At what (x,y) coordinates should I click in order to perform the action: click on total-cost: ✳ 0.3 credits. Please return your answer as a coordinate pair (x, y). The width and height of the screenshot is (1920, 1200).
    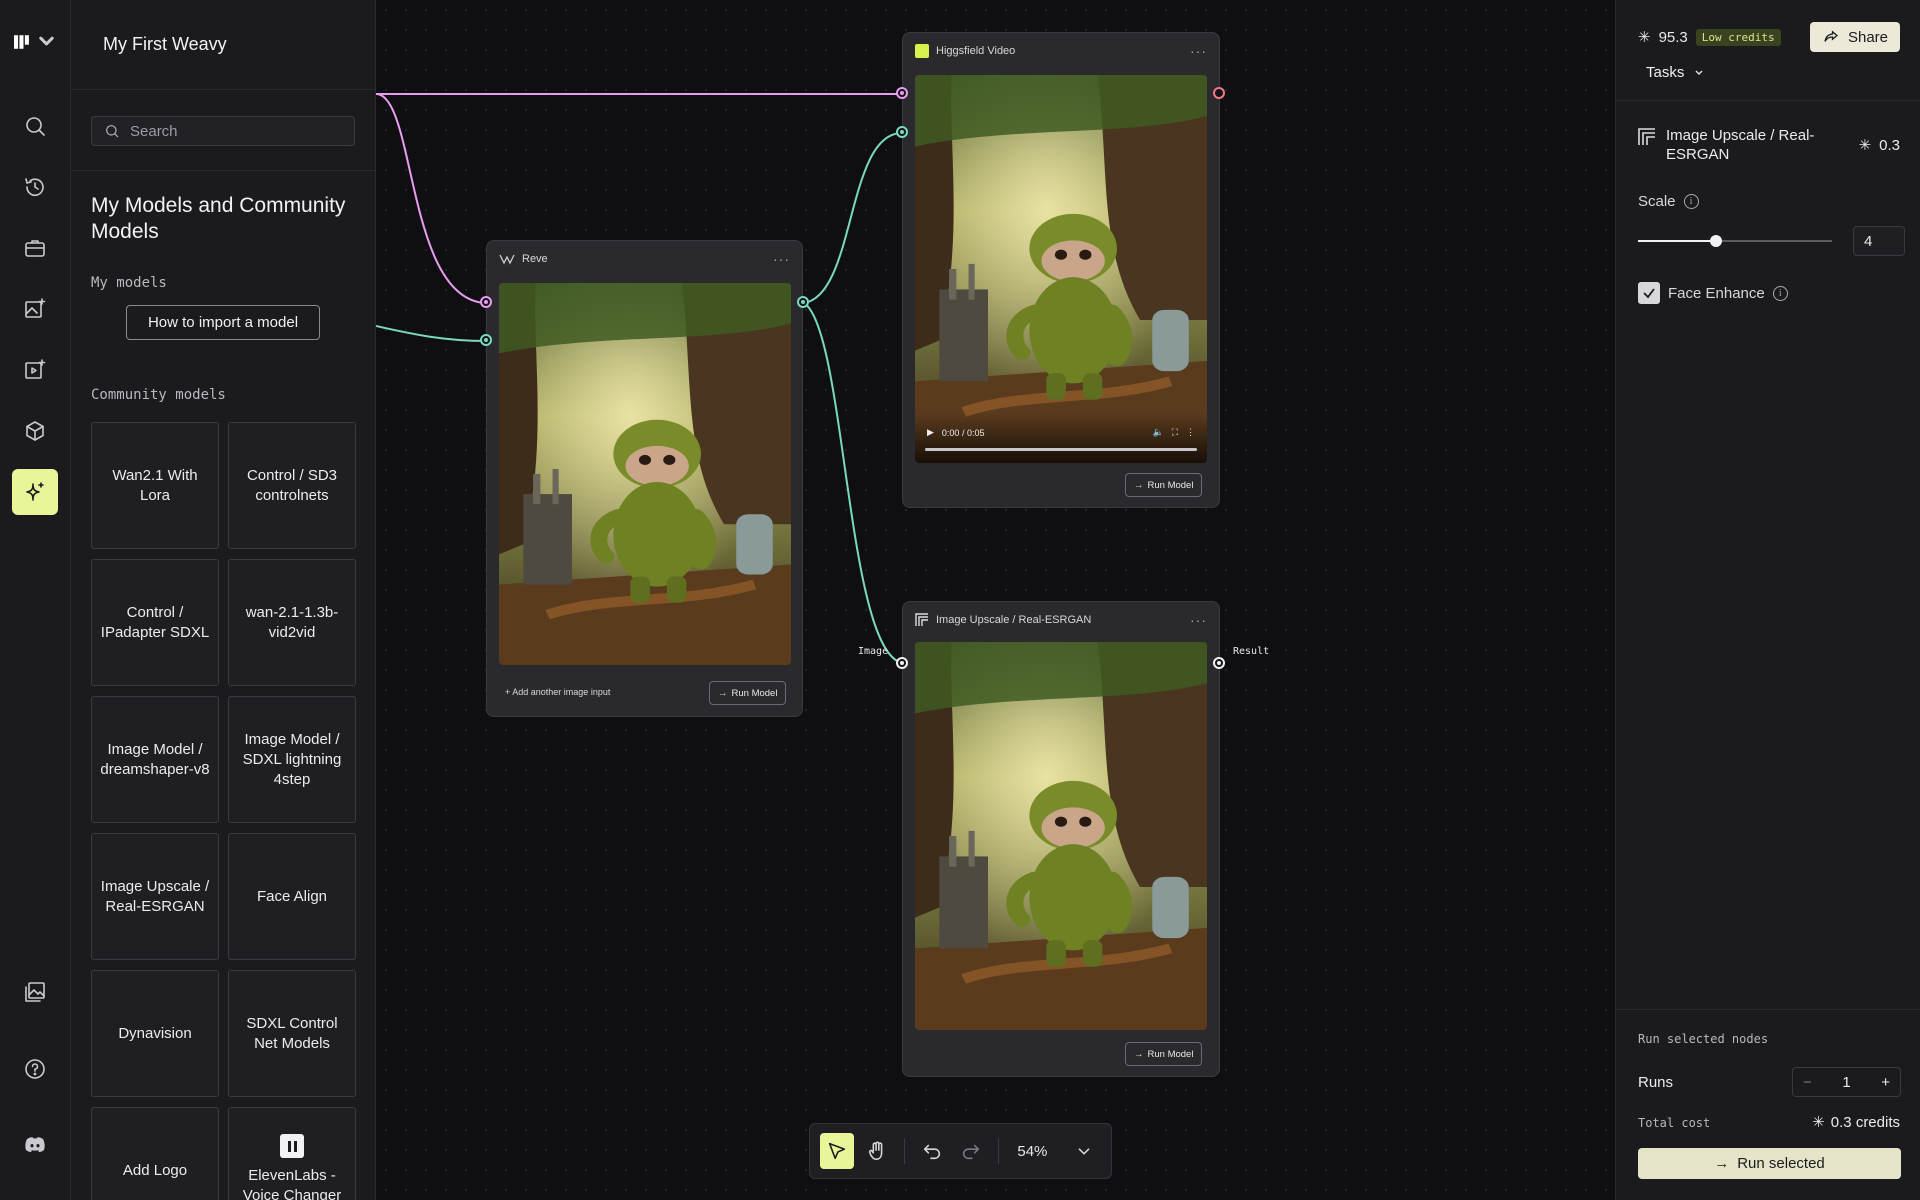
    Looking at the image, I should click on (1856, 1122).